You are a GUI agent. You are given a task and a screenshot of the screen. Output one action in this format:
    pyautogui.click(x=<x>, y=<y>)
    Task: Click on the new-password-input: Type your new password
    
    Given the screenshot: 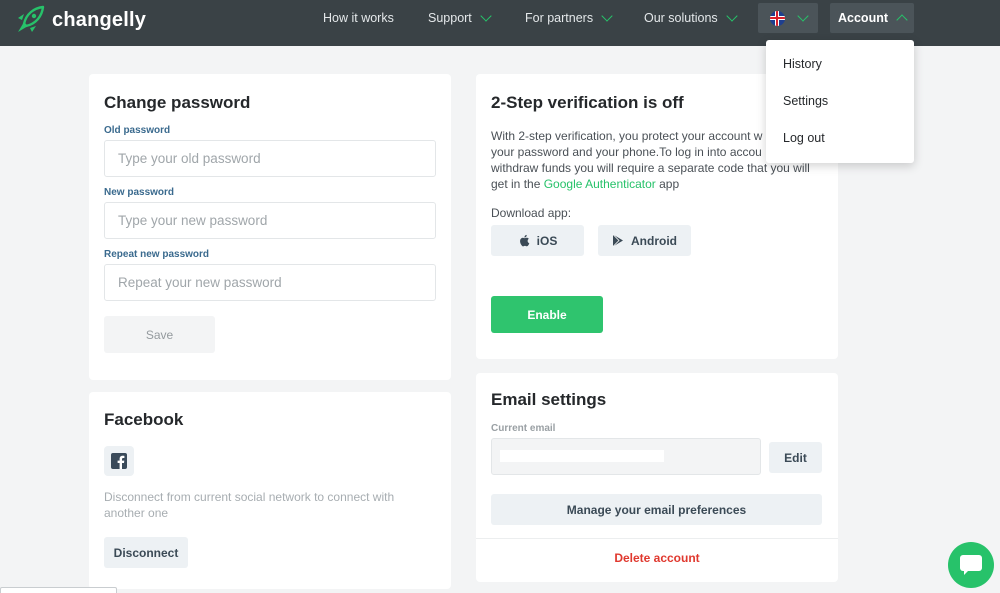 What is the action you would take?
    pyautogui.click(x=270, y=220)
    